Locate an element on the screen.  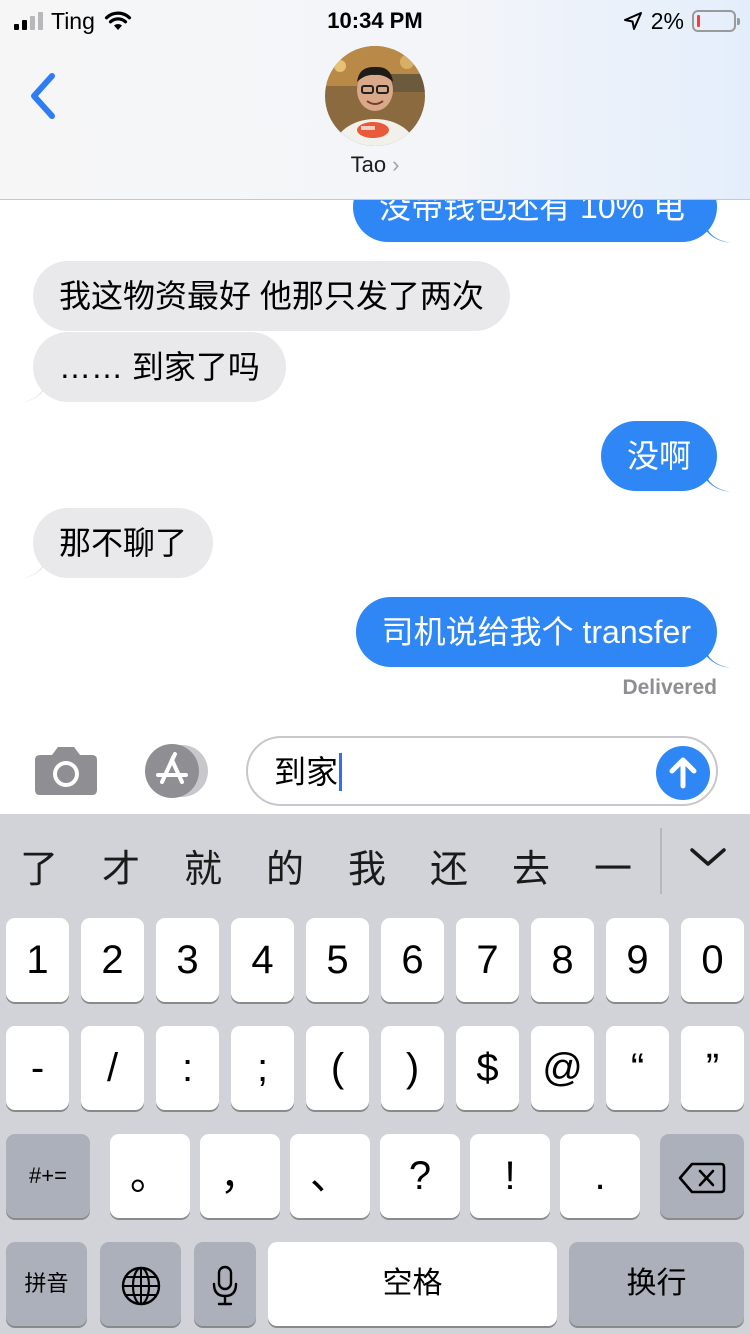
key-dollar: $ is located at coordinates (487, 1068).